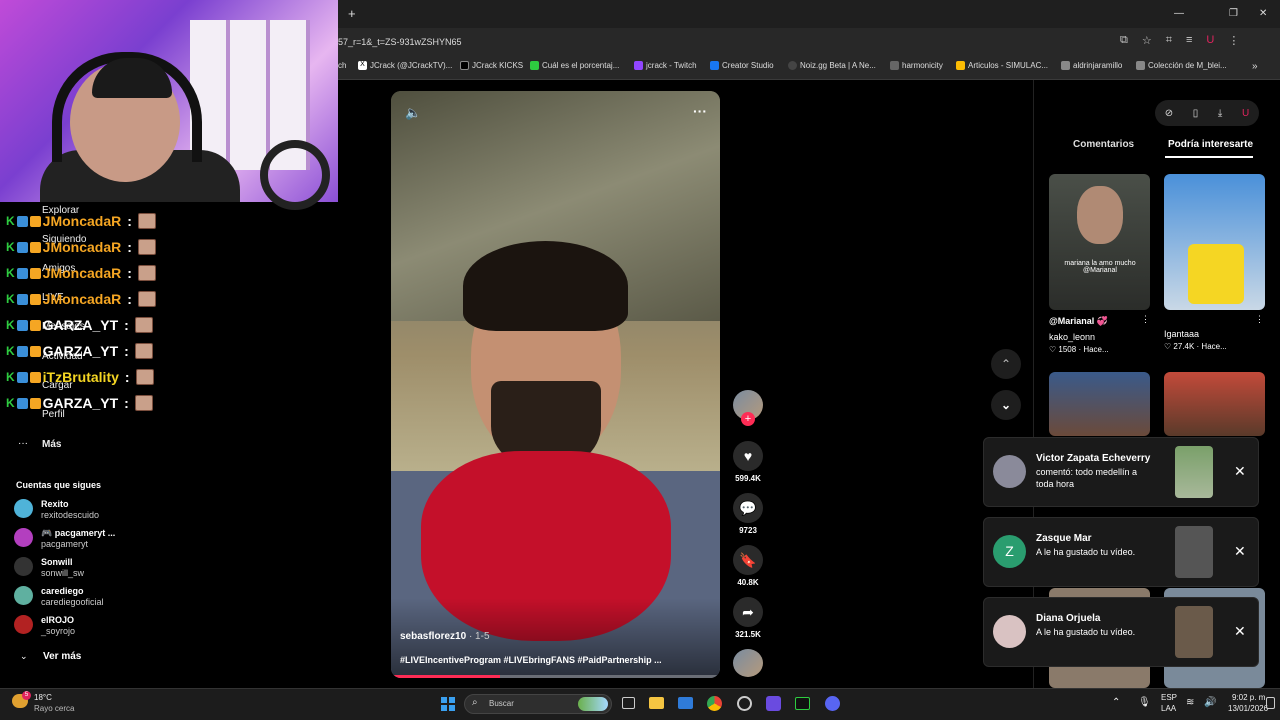  What do you see at coordinates (1063, 349) in the screenshot?
I see `card-likes: ♡ 1508` at bounding box center [1063, 349].